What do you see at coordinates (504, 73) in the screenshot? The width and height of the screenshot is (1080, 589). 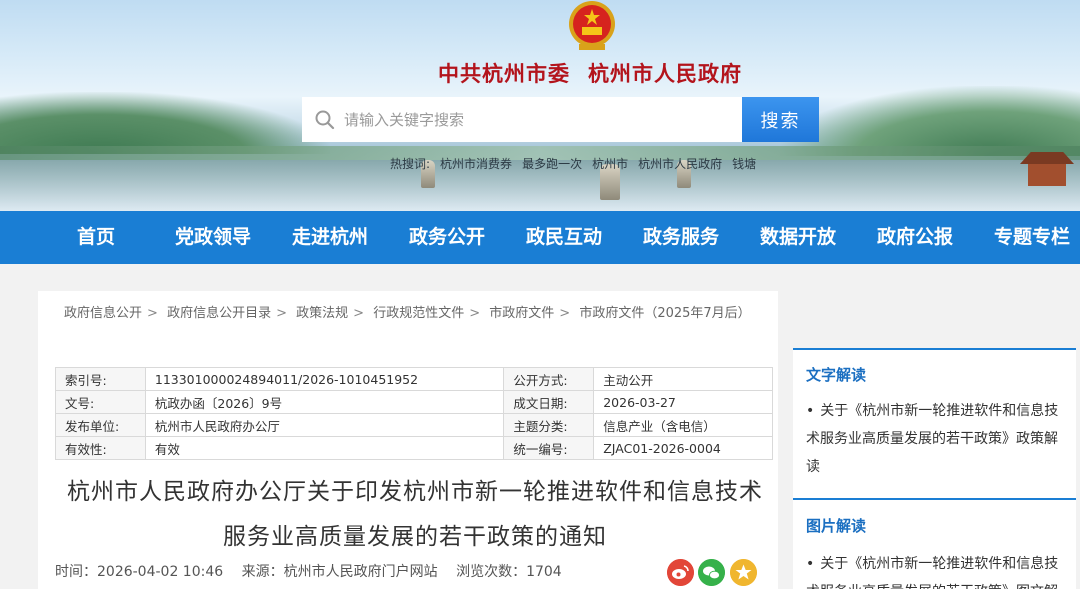 I see `site-title-party: 中共杭州市委` at bounding box center [504, 73].